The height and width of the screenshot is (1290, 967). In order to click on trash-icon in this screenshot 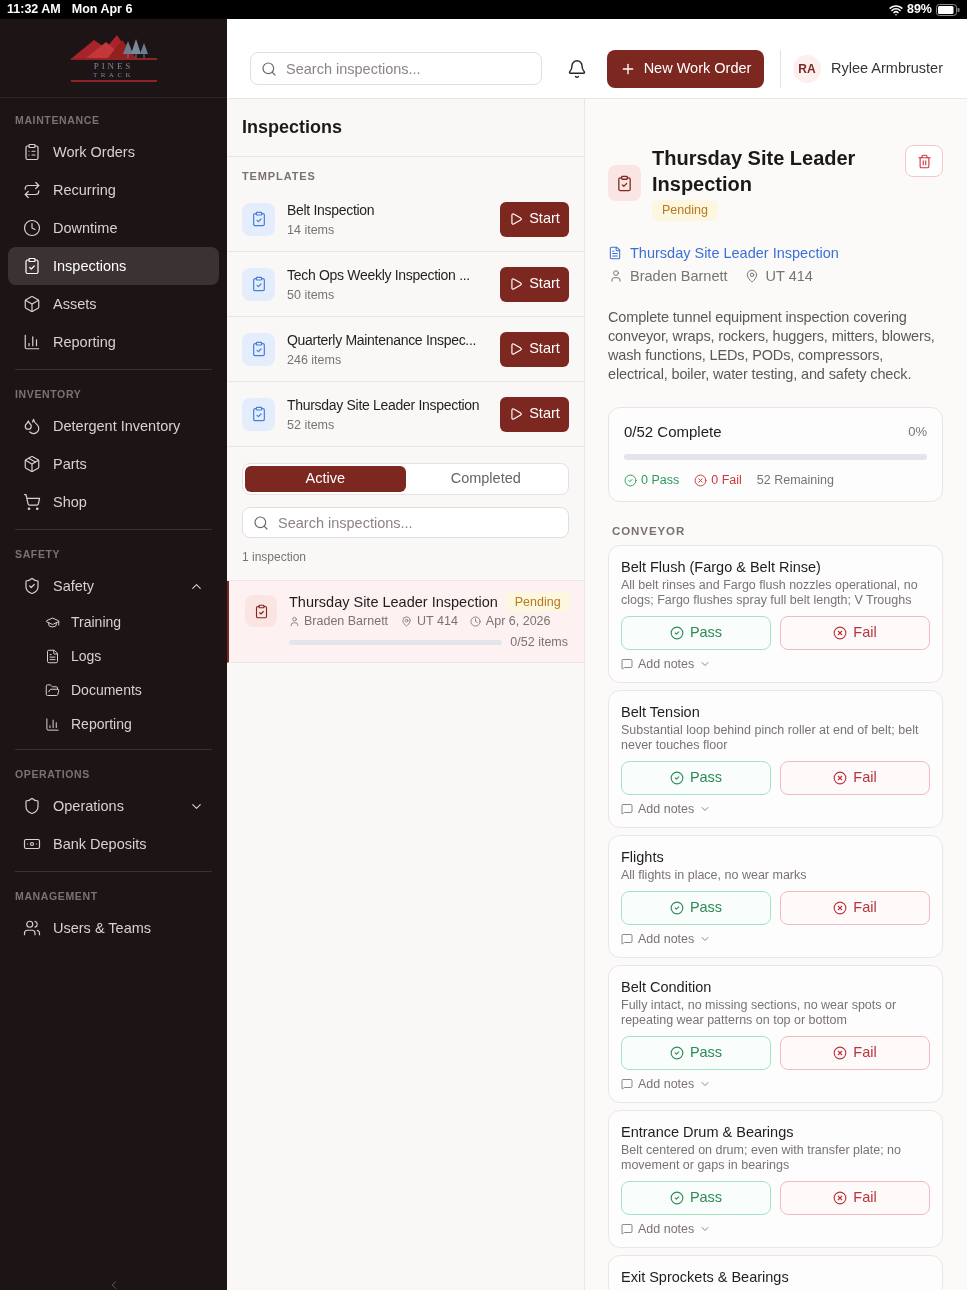, I will do `click(924, 161)`.